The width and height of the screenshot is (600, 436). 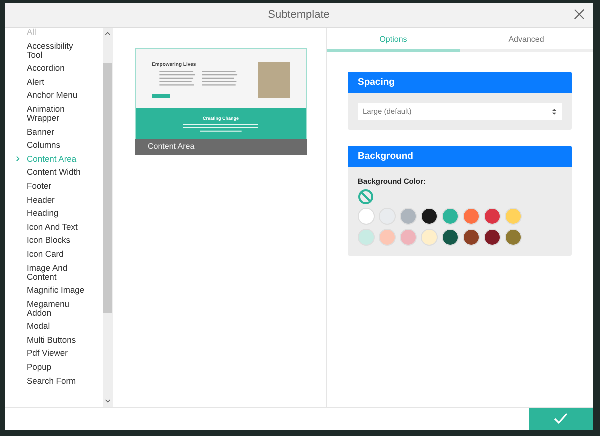 I want to click on scrollbar, so click(x=107, y=217).